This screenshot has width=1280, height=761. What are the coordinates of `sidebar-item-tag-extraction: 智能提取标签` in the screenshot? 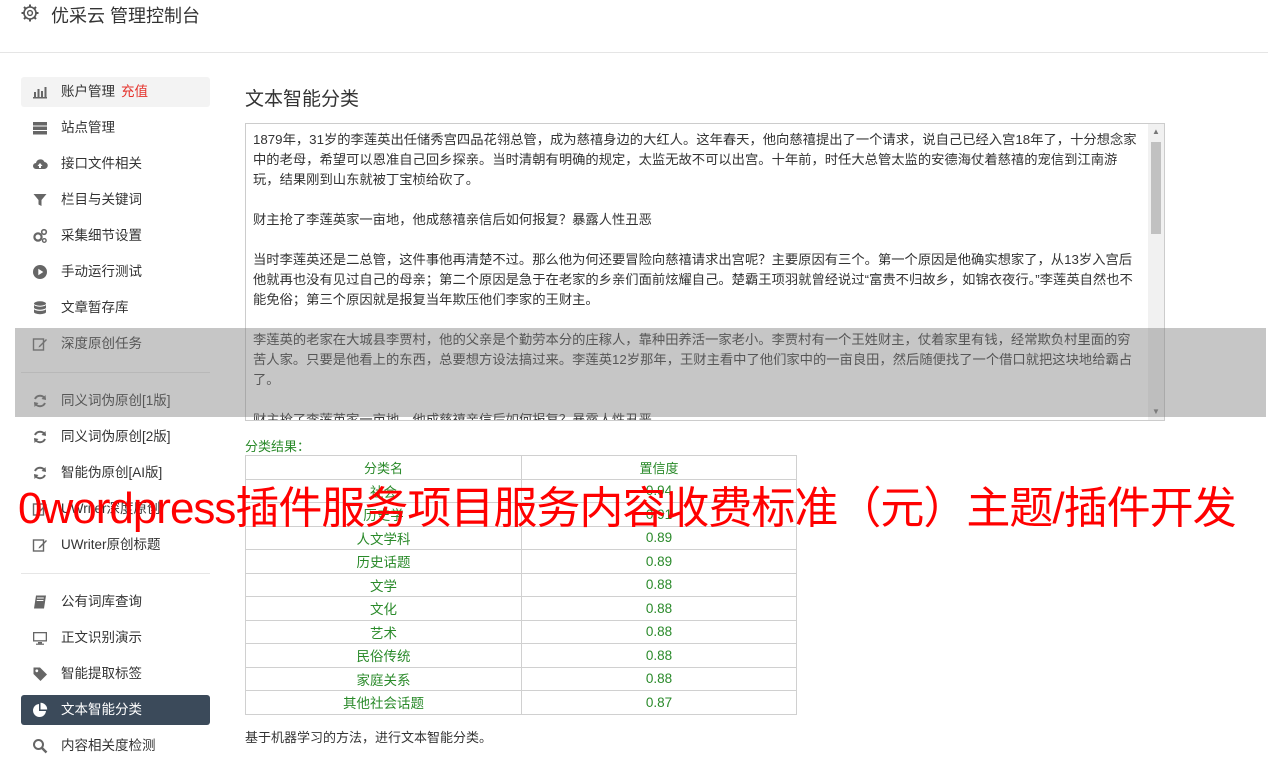 It's located at (115, 674).